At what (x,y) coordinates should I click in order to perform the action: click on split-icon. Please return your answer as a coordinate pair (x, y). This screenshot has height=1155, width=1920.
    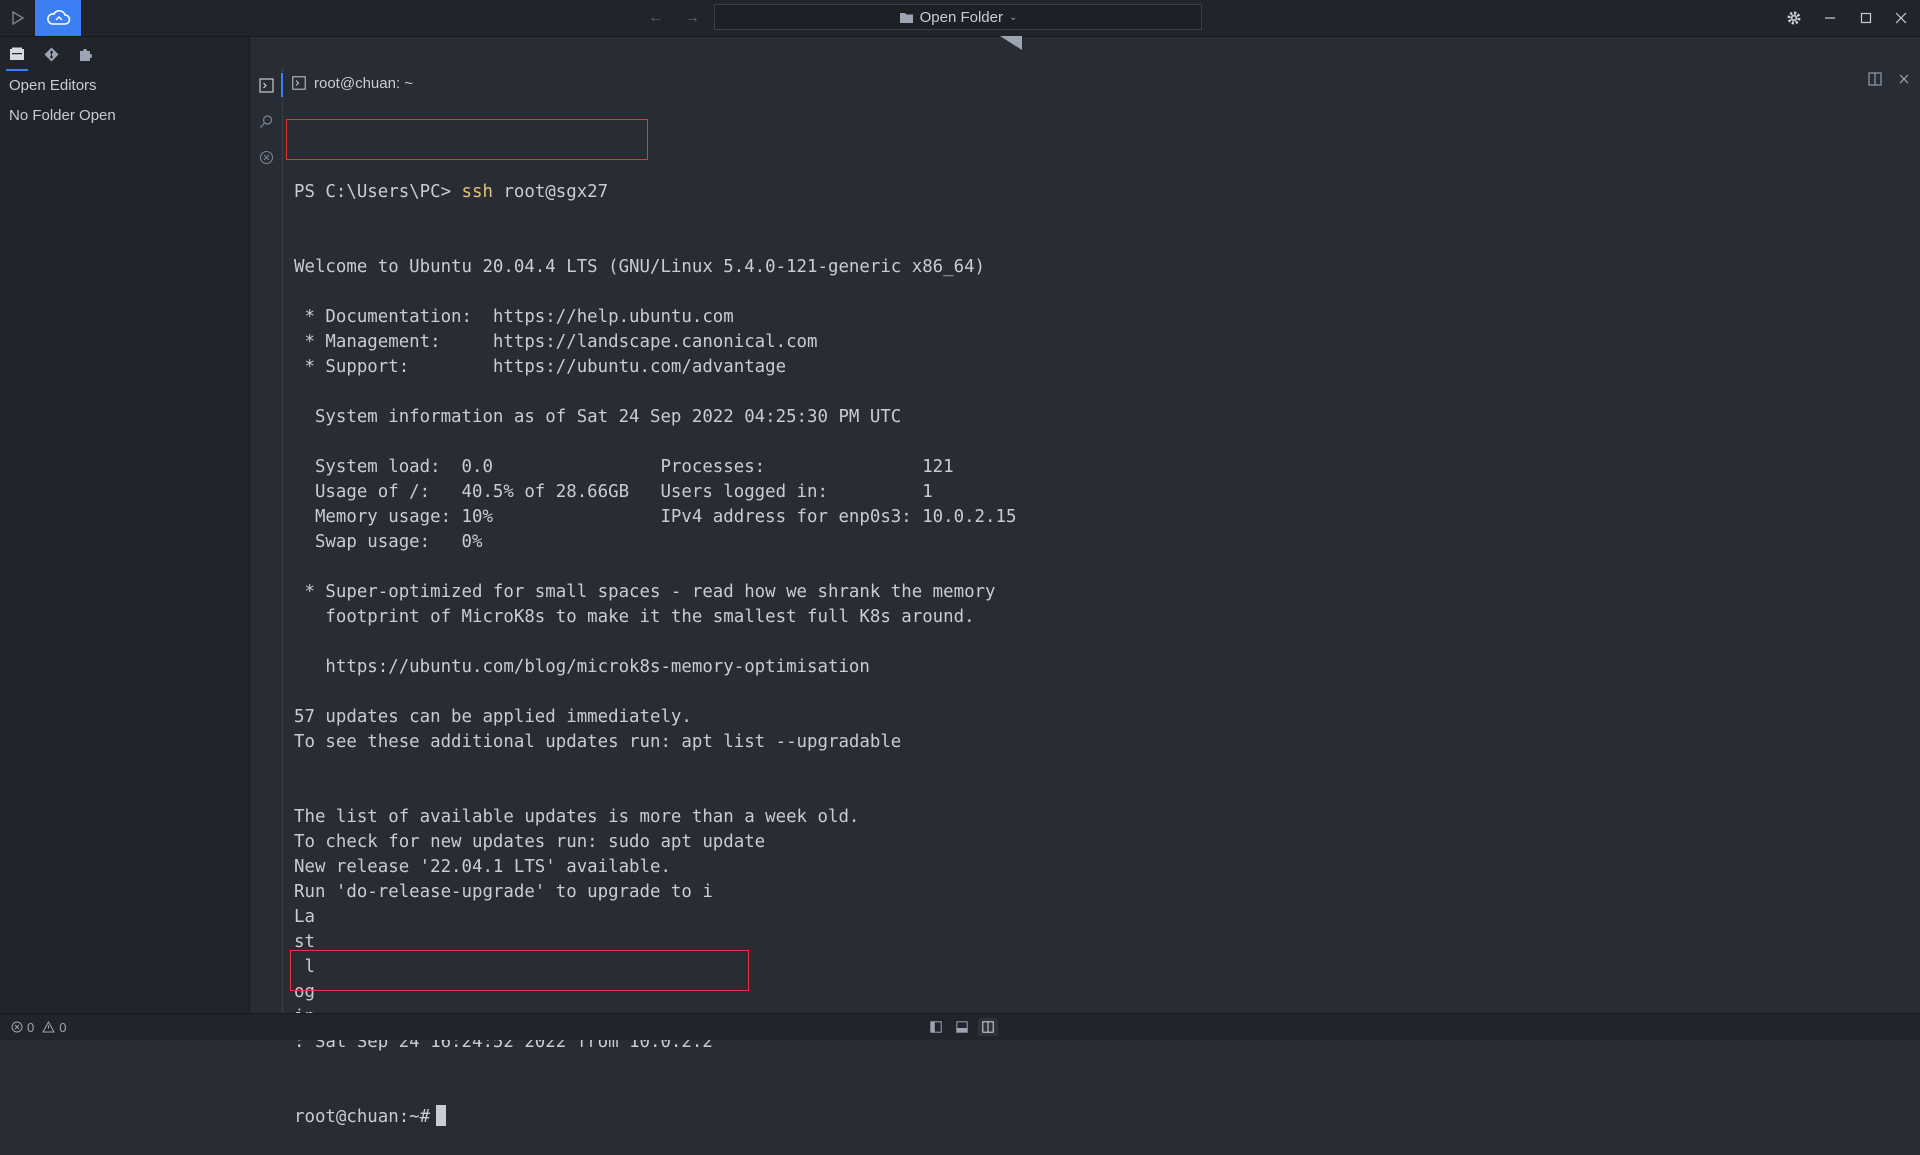
    Looking at the image, I should click on (1875, 79).